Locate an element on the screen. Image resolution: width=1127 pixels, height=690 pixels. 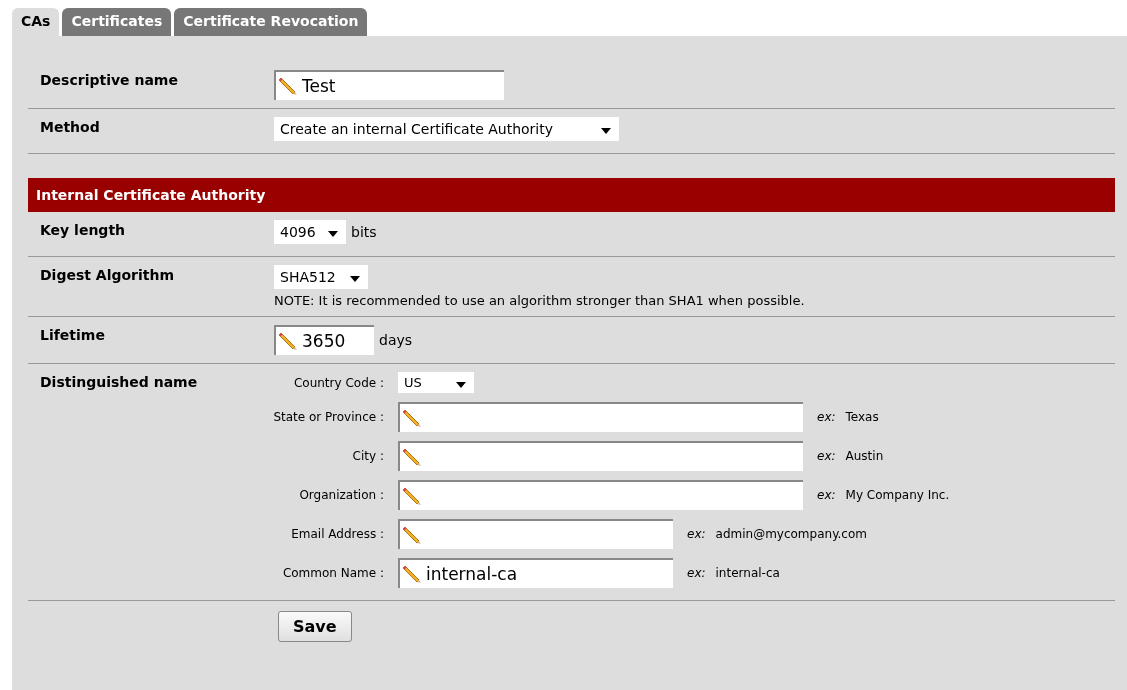
field-label: Organization : is located at coordinates (341, 495).